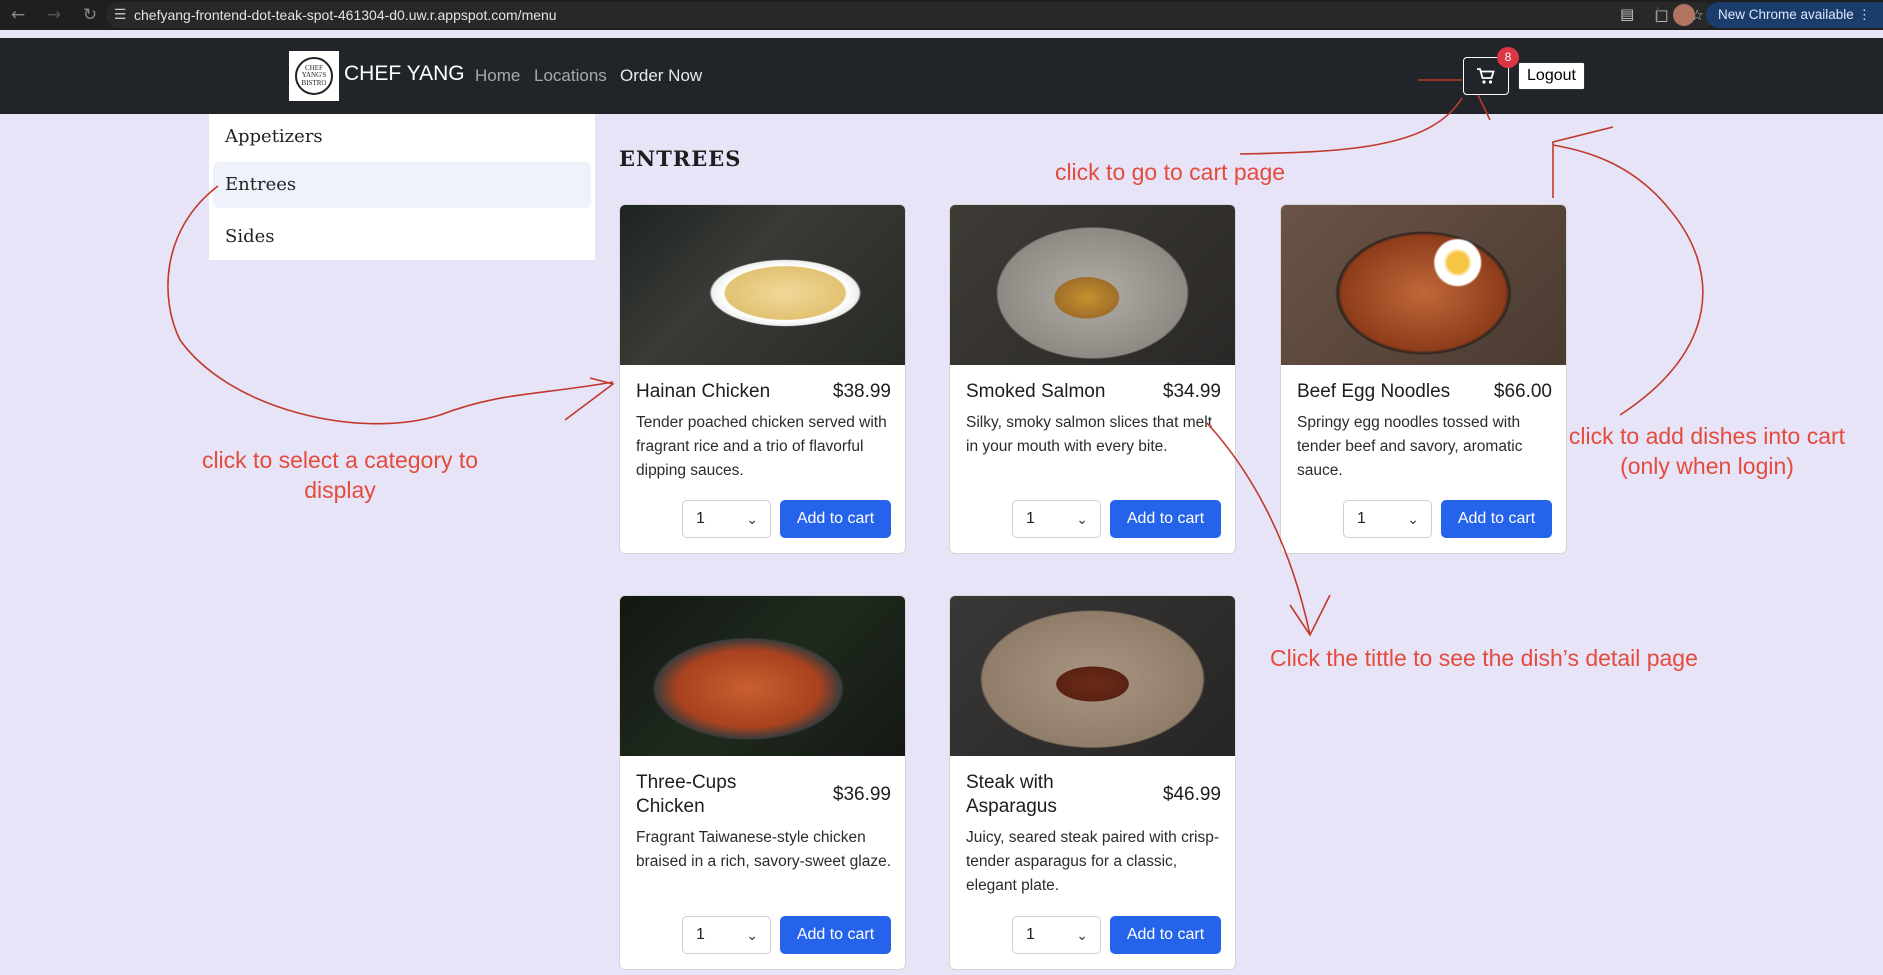 This screenshot has height=975, width=1883. What do you see at coordinates (18, 15) in the screenshot?
I see `back-arrow-icon: ←` at bounding box center [18, 15].